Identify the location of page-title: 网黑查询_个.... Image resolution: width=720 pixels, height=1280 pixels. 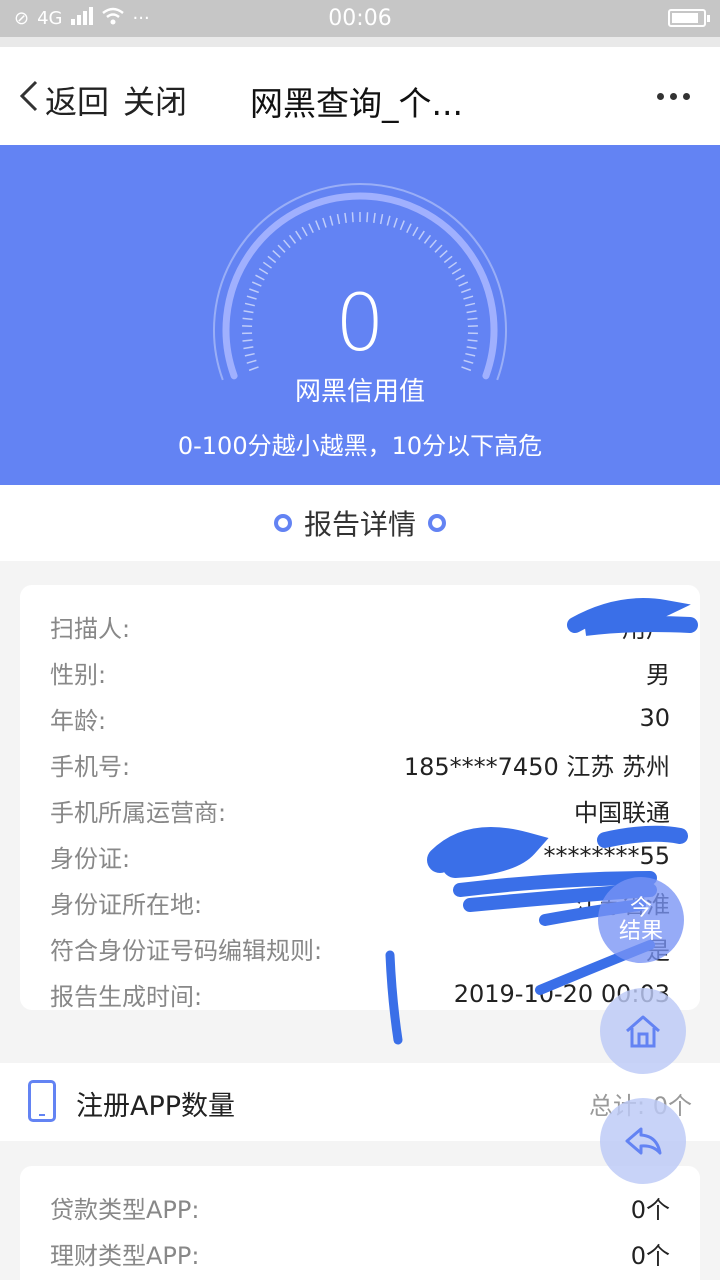
(356, 103).